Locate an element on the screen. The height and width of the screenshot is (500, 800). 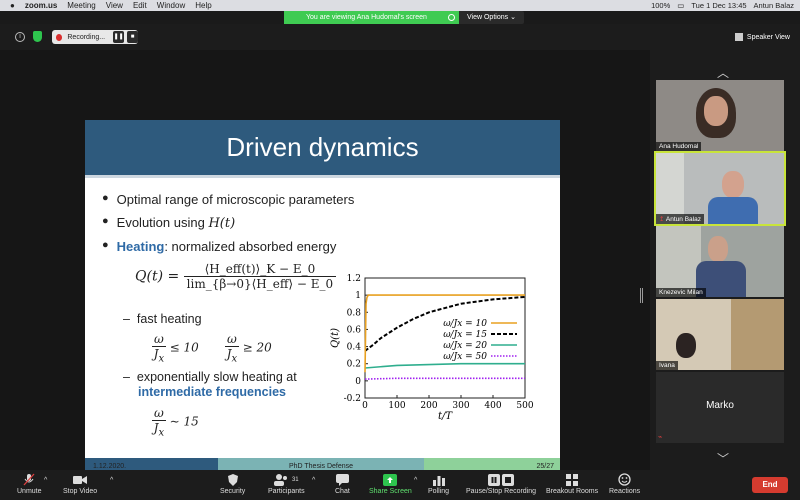
x-tick-label: 500 is located at coordinates (524, 406).